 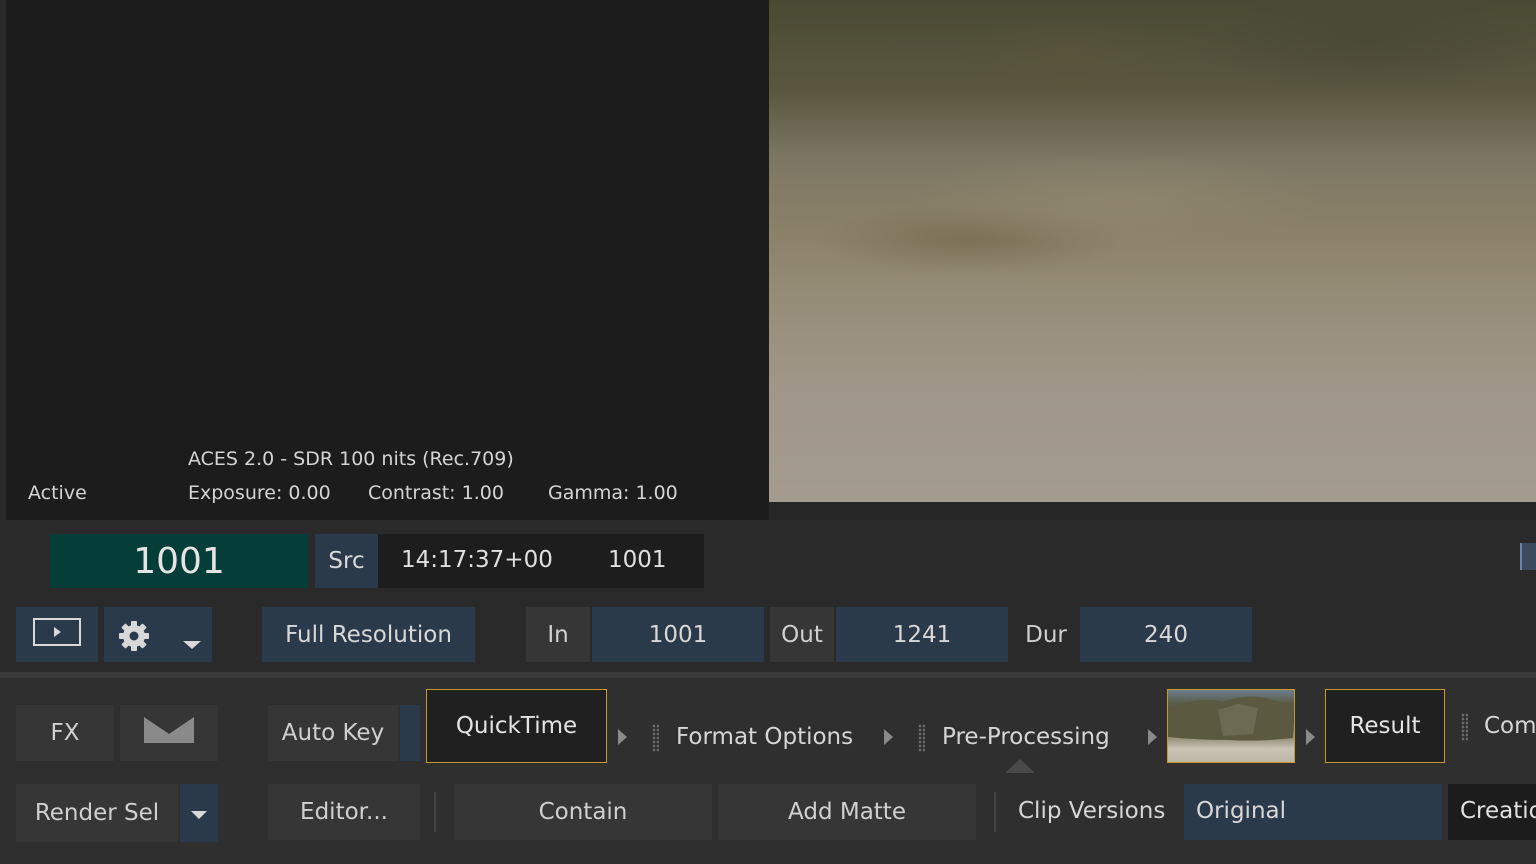 I want to click on contrast-label: Contrast: 1.00, so click(x=436, y=493).